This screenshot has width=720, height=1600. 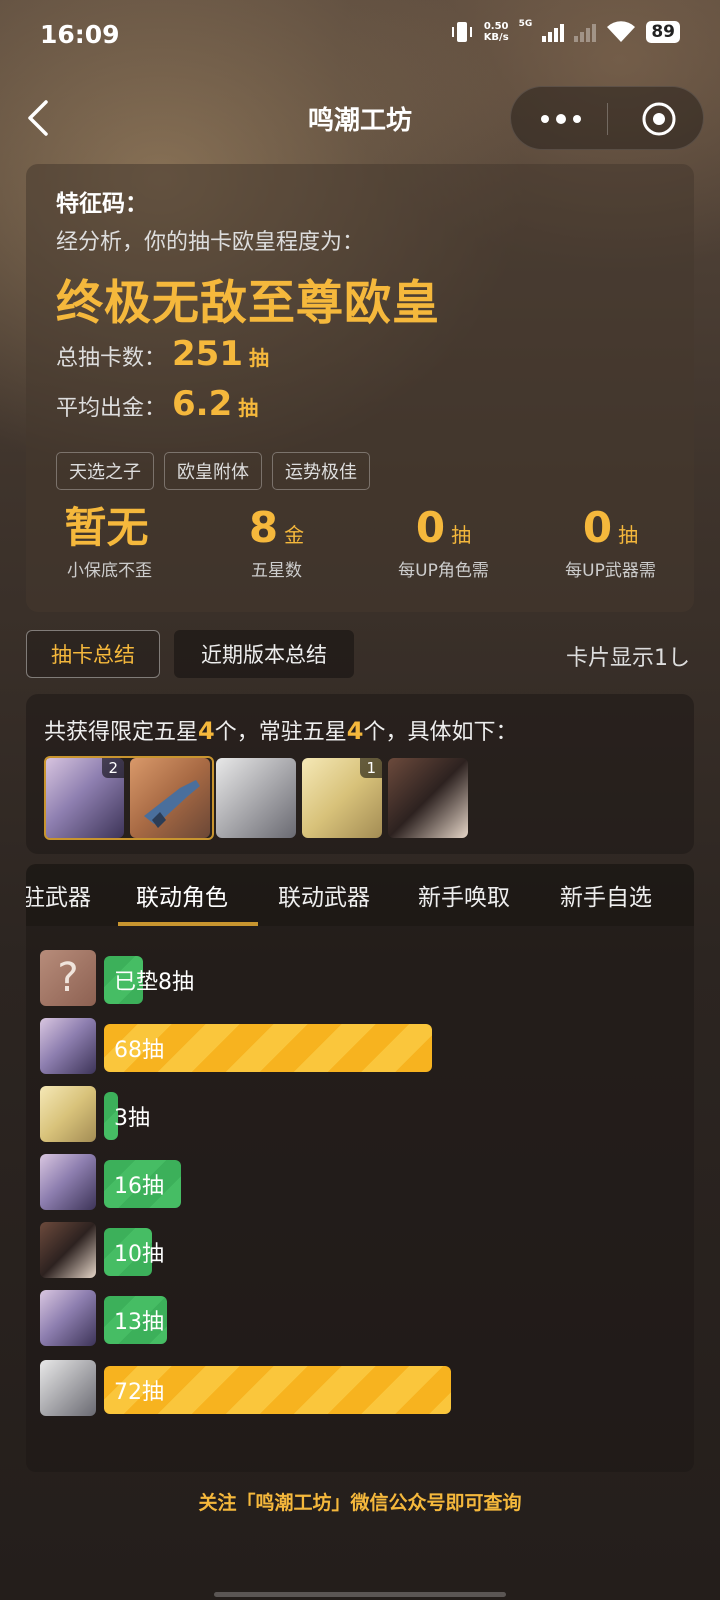 I want to click on portrait-silver-haired-character, so click(x=256, y=798).